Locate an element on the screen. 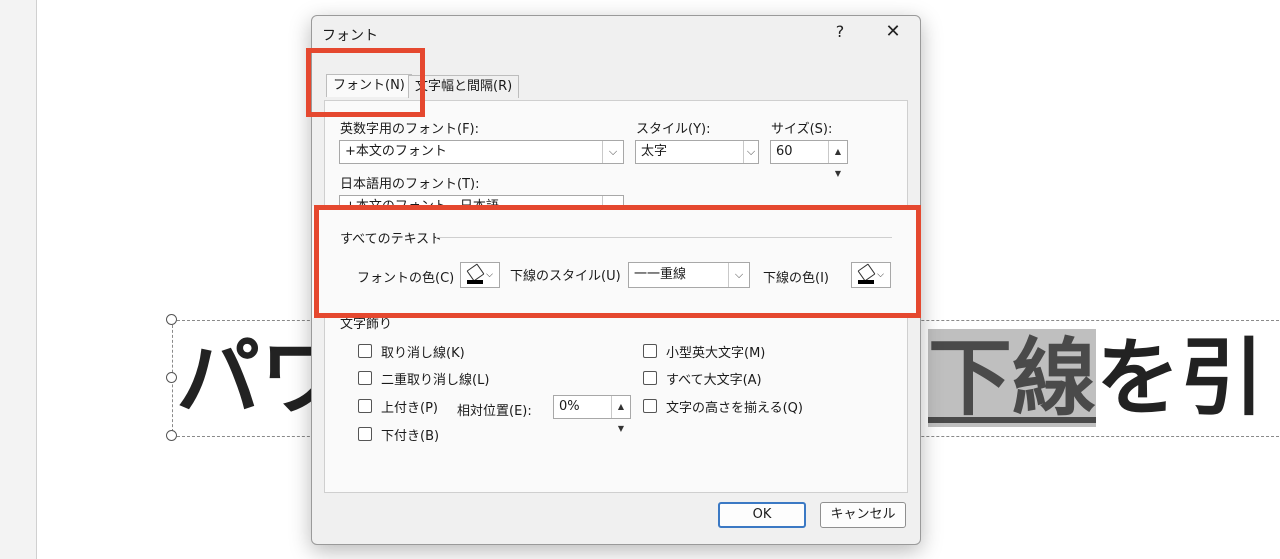 The image size is (1280, 559). offset-spinner: 0% ▲ ▼ is located at coordinates (592, 414).